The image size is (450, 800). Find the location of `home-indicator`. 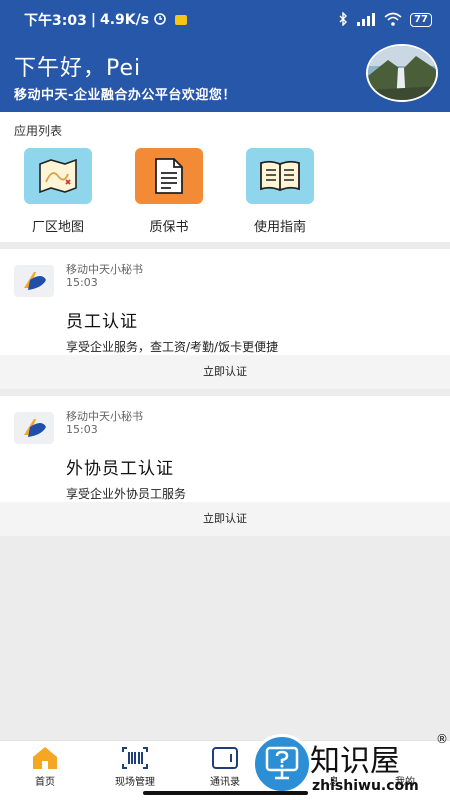

home-indicator is located at coordinates (225, 793).